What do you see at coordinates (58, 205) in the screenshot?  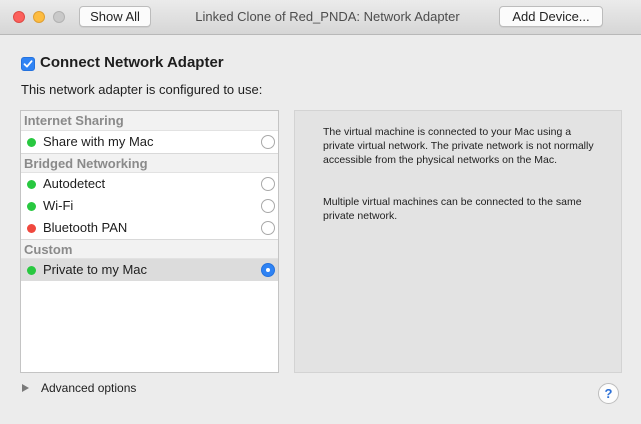 I see `list-item-label: Wi-Fi` at bounding box center [58, 205].